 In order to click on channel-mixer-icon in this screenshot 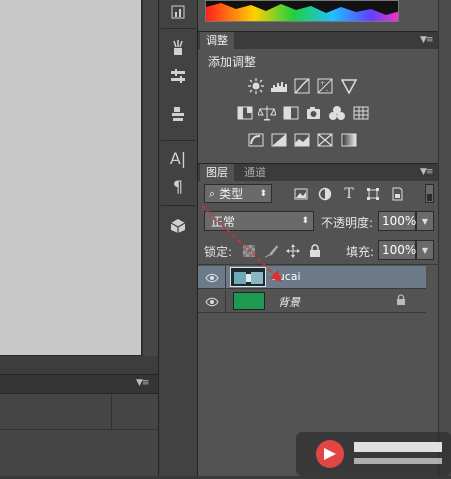, I will do `click(337, 113)`.